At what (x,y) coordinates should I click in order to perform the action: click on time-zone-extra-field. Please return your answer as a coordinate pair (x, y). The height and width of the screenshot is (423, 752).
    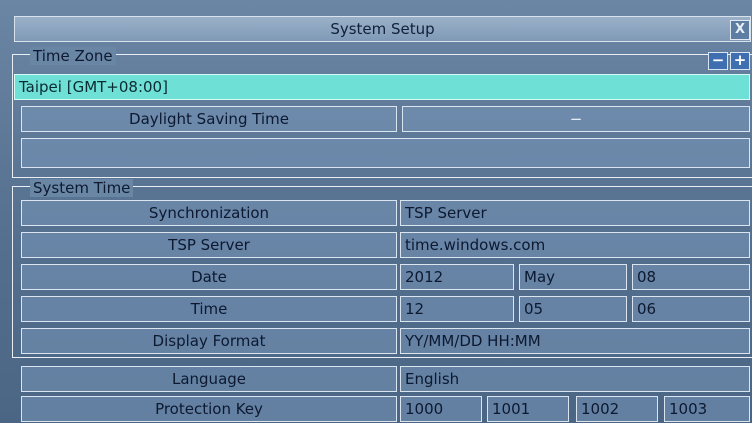
    Looking at the image, I should click on (385, 153).